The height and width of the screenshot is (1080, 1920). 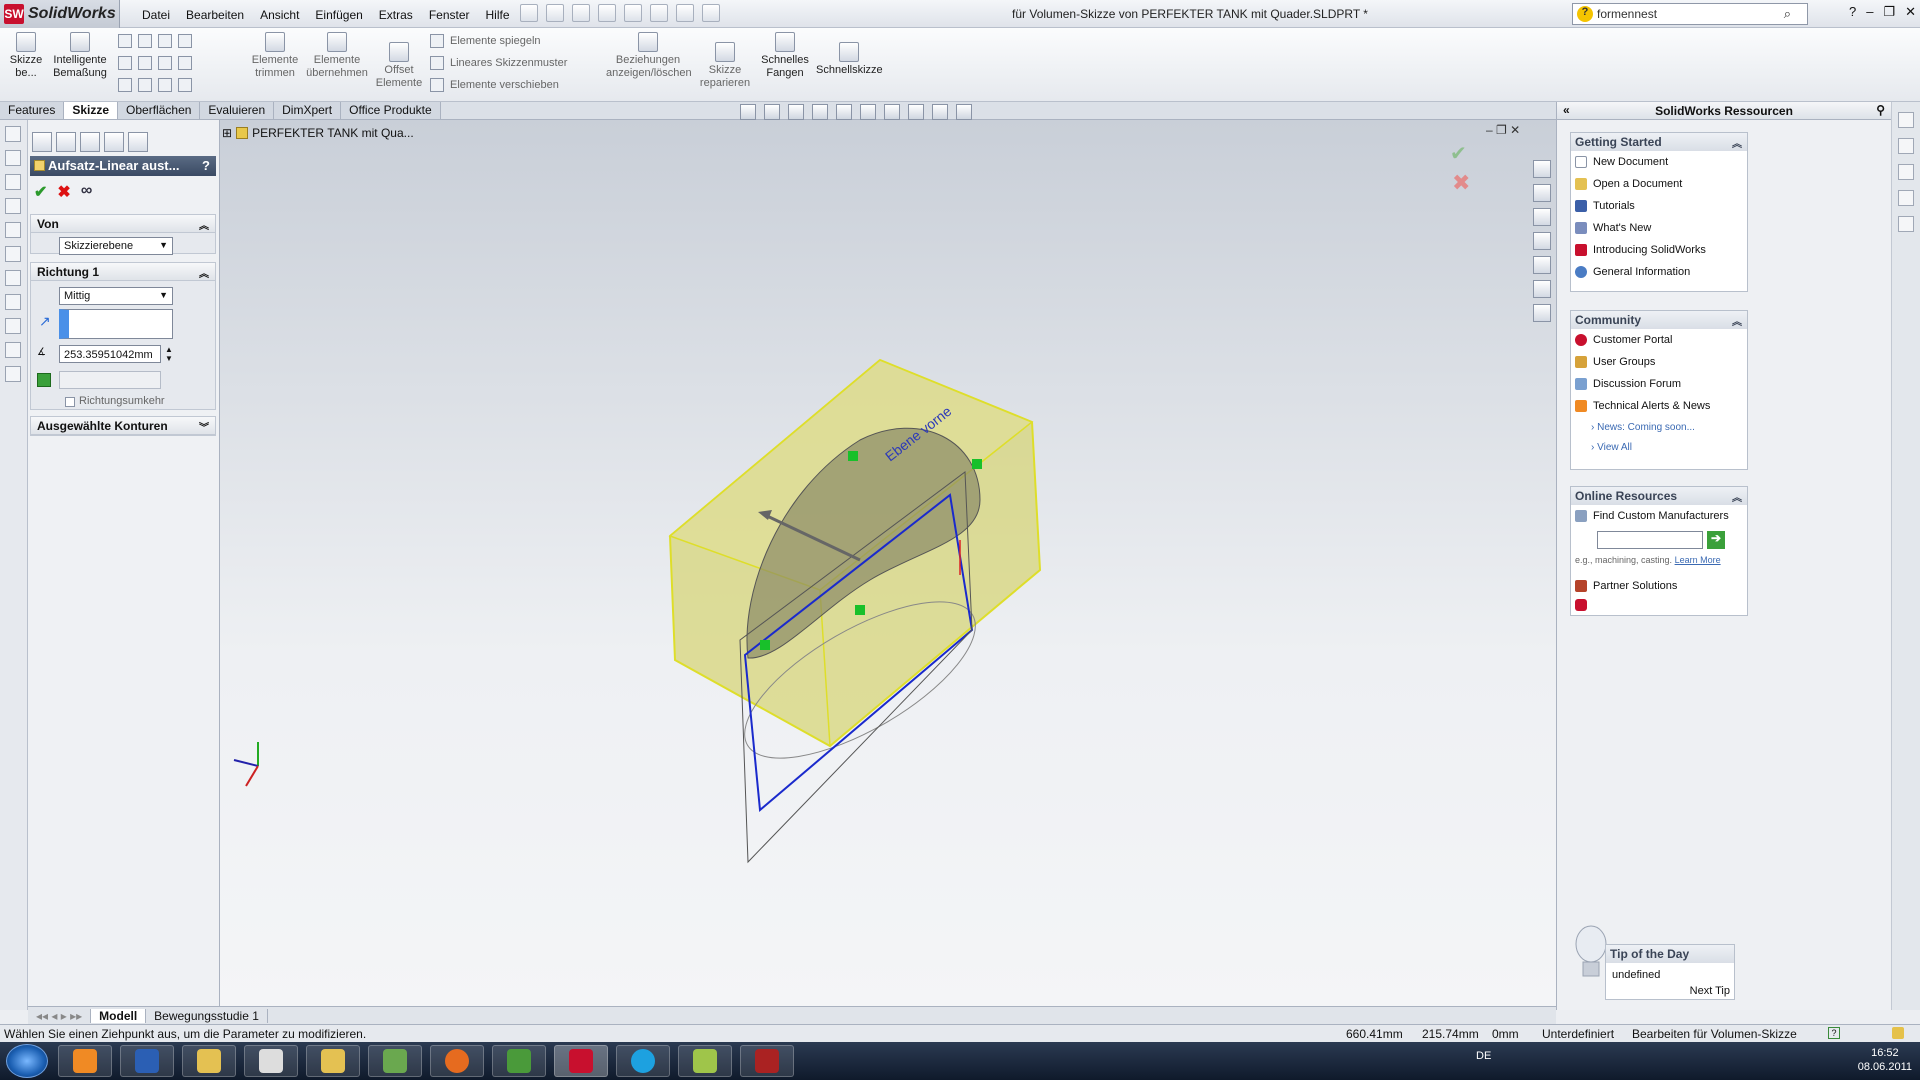 What do you see at coordinates (1624, 586) in the screenshot?
I see `partner-solutions-link: Partner Solutions` at bounding box center [1624, 586].